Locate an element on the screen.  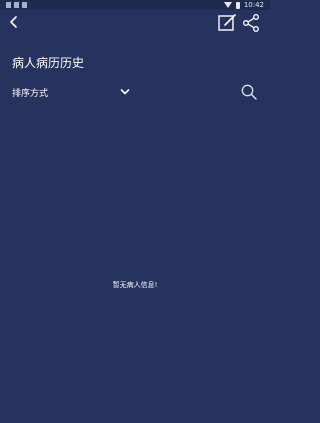
search-icon is located at coordinates (249, 92).